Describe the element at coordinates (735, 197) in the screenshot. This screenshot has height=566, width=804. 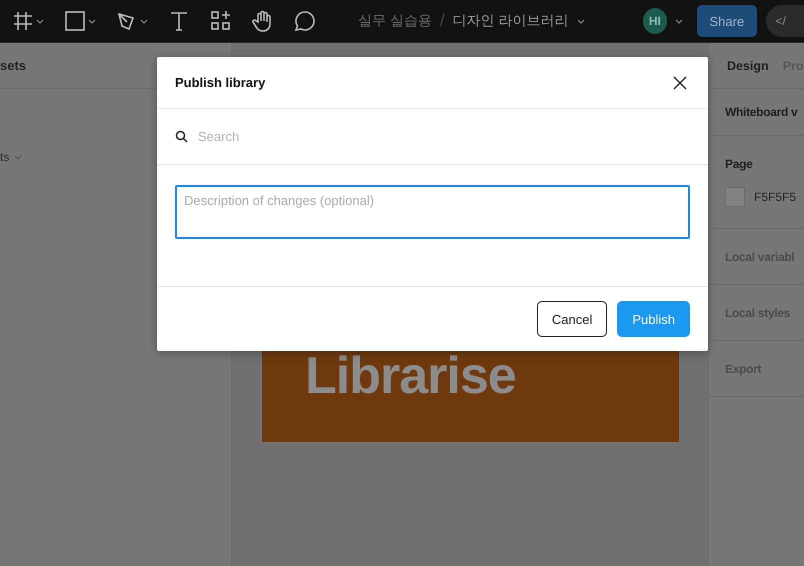
I see `color-swatch` at that location.